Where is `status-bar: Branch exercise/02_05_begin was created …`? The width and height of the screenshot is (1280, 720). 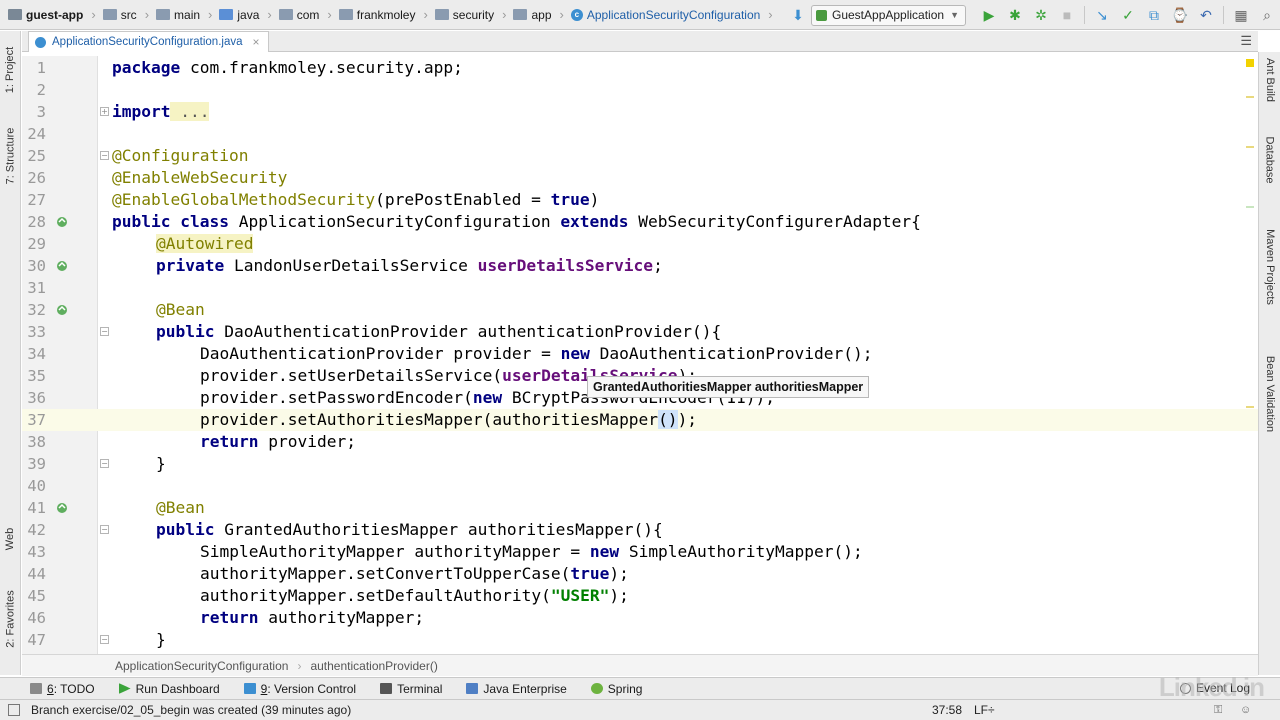
status-bar: Branch exercise/02_05_begin was created … is located at coordinates (640, 709).